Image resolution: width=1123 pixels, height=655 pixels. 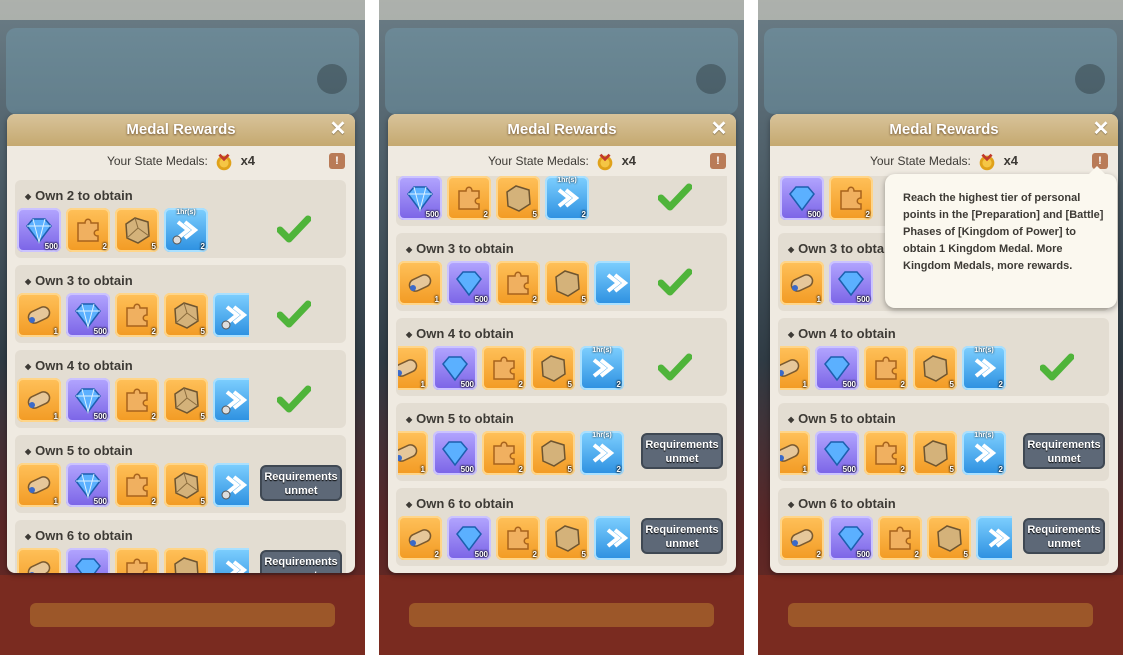 What do you see at coordinates (534, 299) in the screenshot?
I see `item-quantity: 2` at bounding box center [534, 299].